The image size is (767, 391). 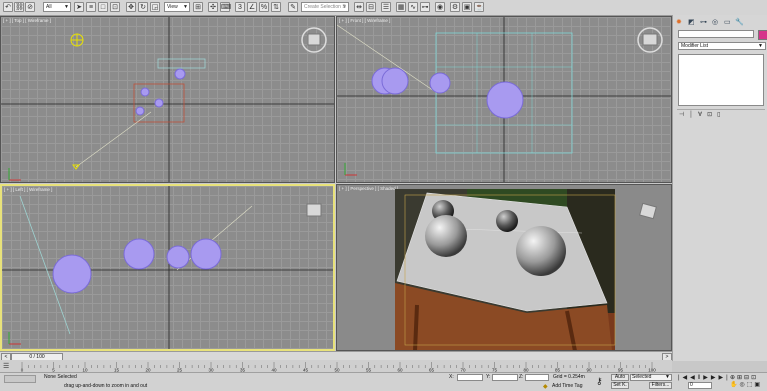 What do you see at coordinates (30, 7) in the screenshot?
I see `unlink-icon: ⊘` at bounding box center [30, 7].